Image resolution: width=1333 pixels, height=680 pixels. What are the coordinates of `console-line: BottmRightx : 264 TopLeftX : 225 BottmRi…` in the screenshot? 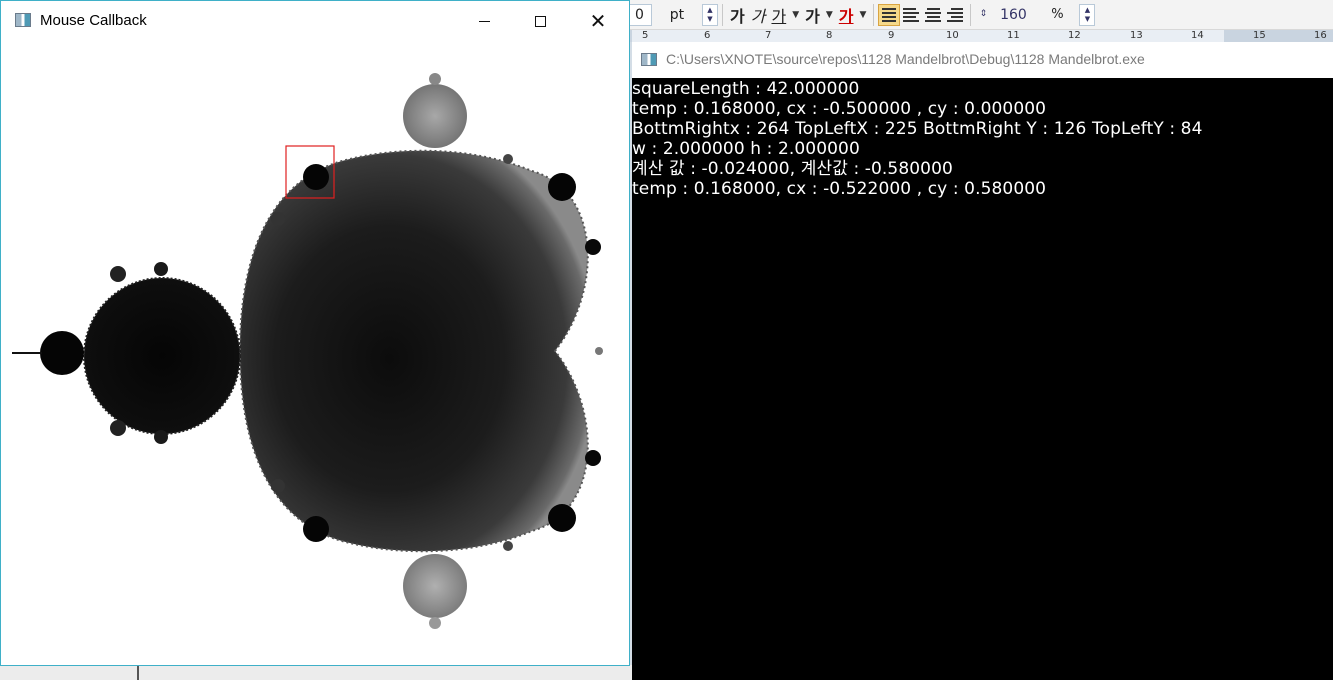 It's located at (917, 129).